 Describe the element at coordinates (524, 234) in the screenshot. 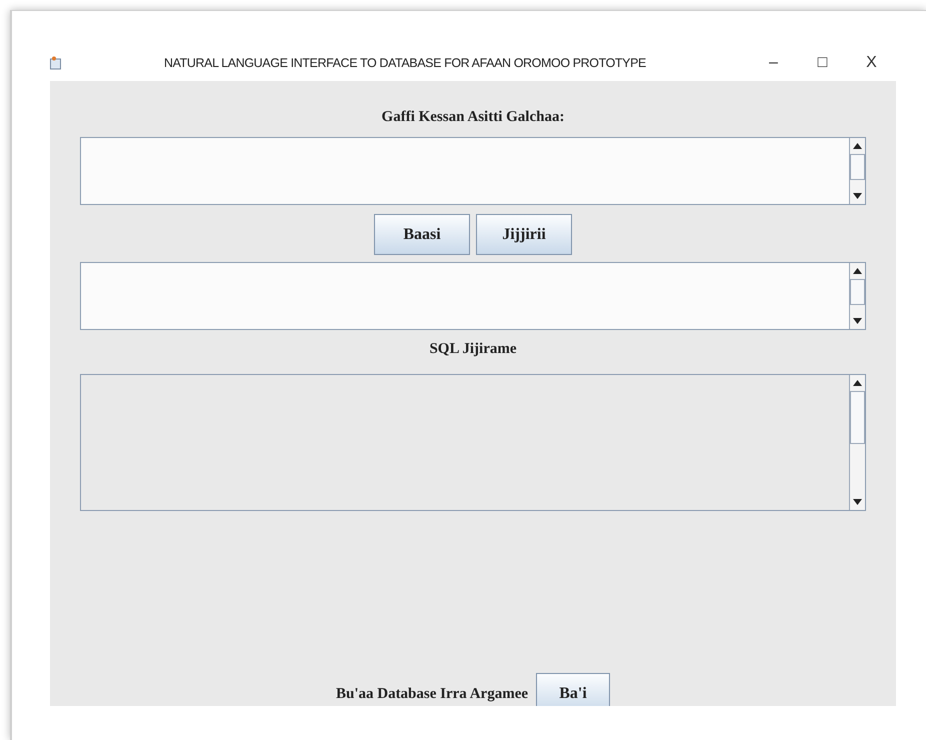

I see `action-button: Jijjirii` at that location.